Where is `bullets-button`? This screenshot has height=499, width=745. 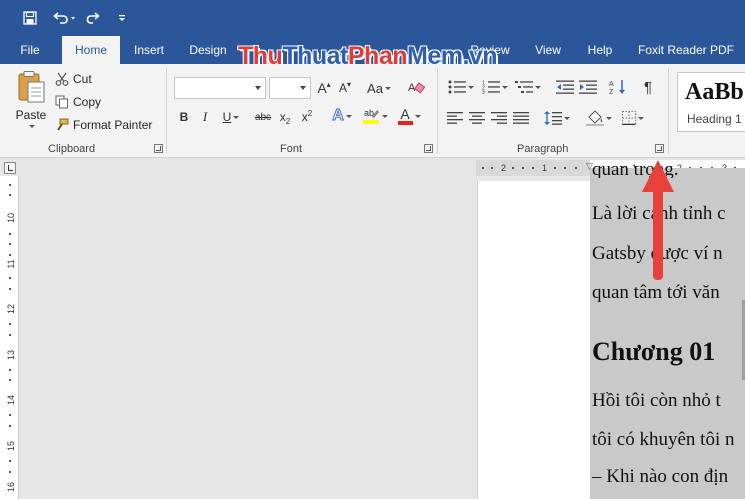 bullets-button is located at coordinates (461, 87).